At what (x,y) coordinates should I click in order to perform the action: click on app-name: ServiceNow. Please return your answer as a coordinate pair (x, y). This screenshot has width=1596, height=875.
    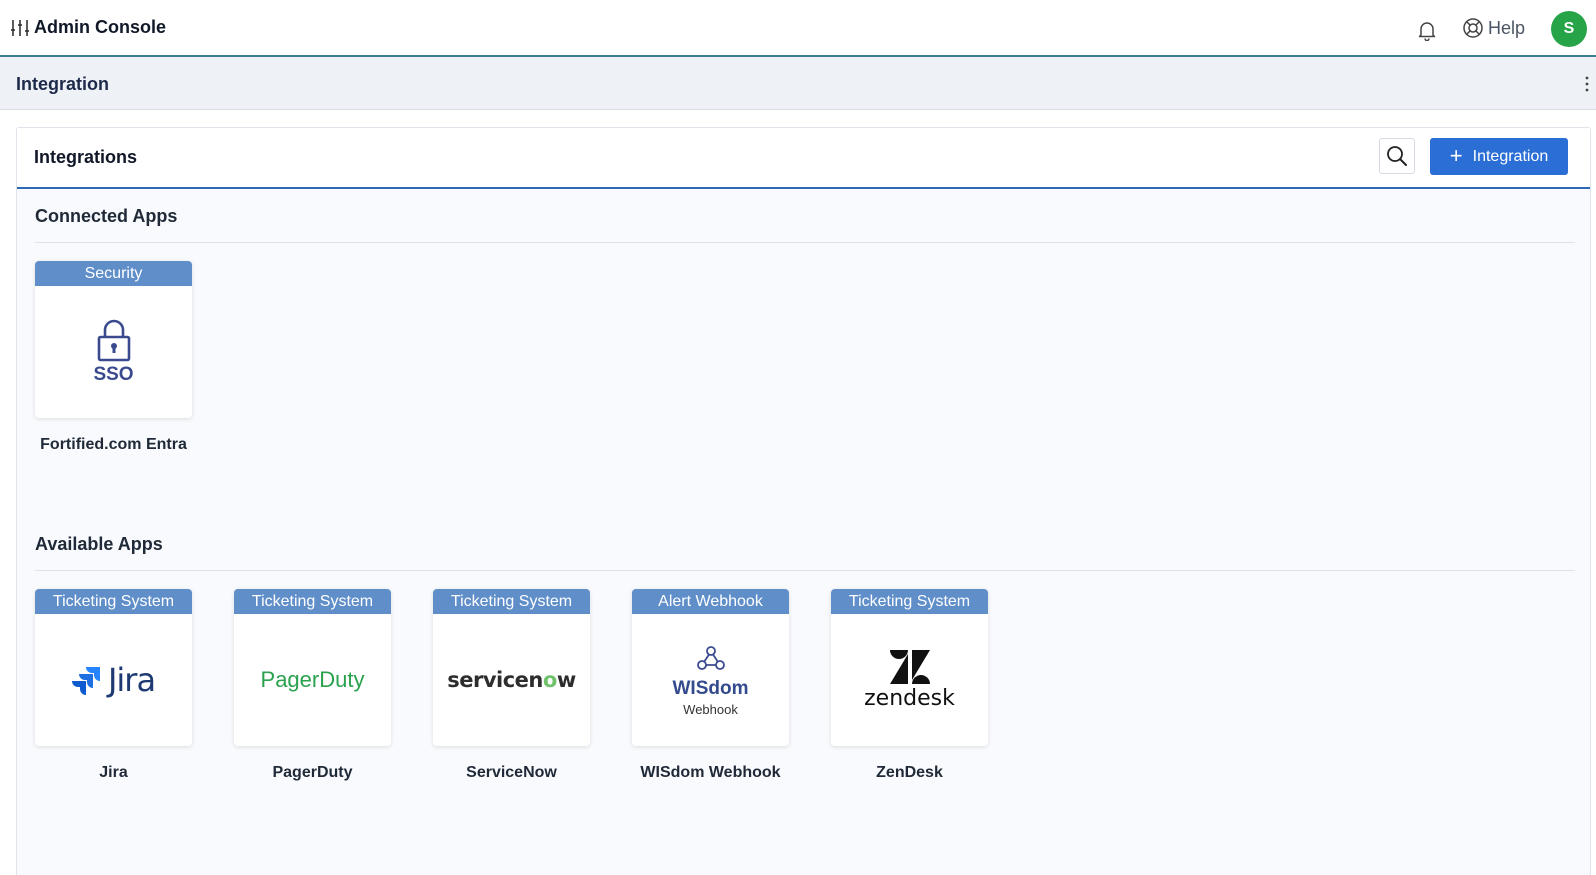
    Looking at the image, I should click on (511, 772).